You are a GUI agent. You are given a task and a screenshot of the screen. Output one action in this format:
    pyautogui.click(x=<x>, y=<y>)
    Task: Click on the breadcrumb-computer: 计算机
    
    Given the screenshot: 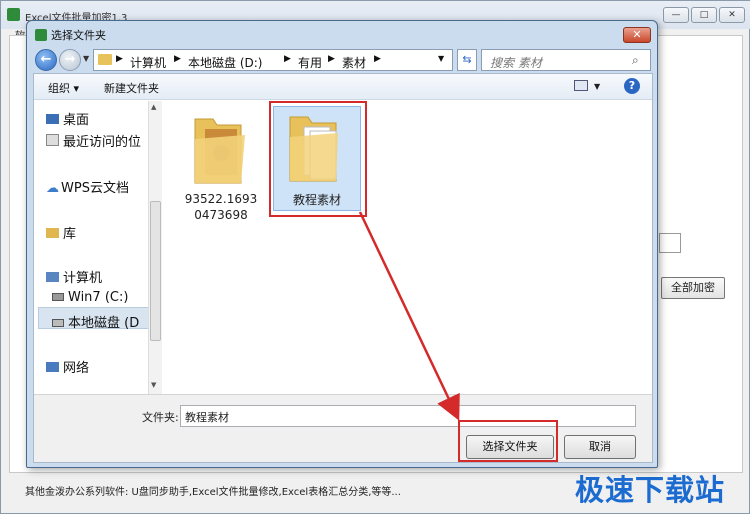 What is the action you would take?
    pyautogui.click(x=148, y=62)
    